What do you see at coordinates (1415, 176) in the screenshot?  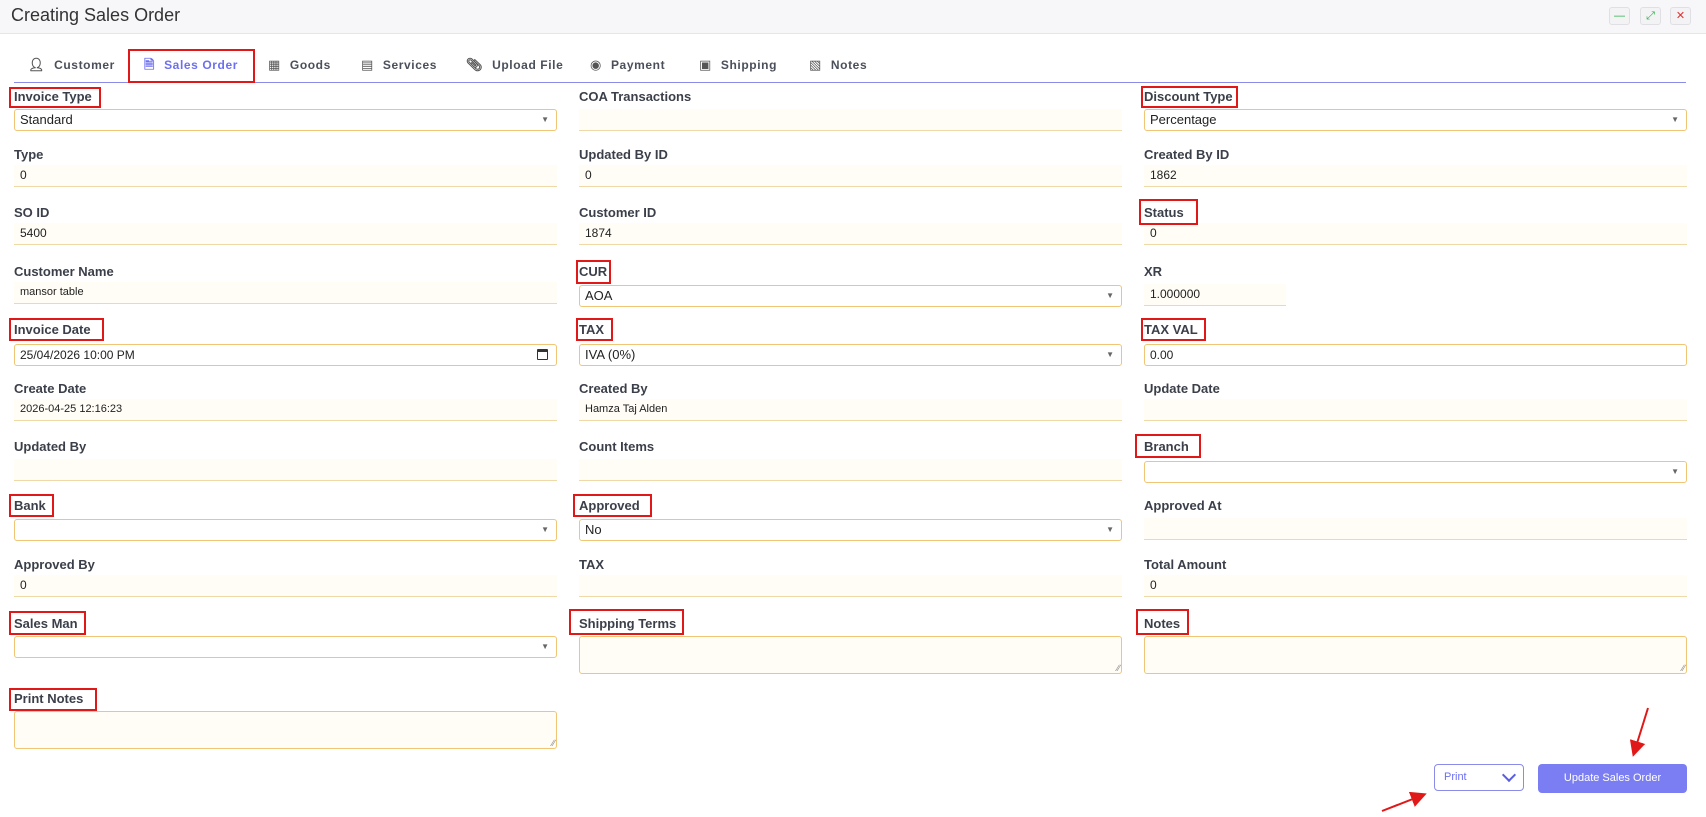 I see `created-by-id-field: 1862` at bounding box center [1415, 176].